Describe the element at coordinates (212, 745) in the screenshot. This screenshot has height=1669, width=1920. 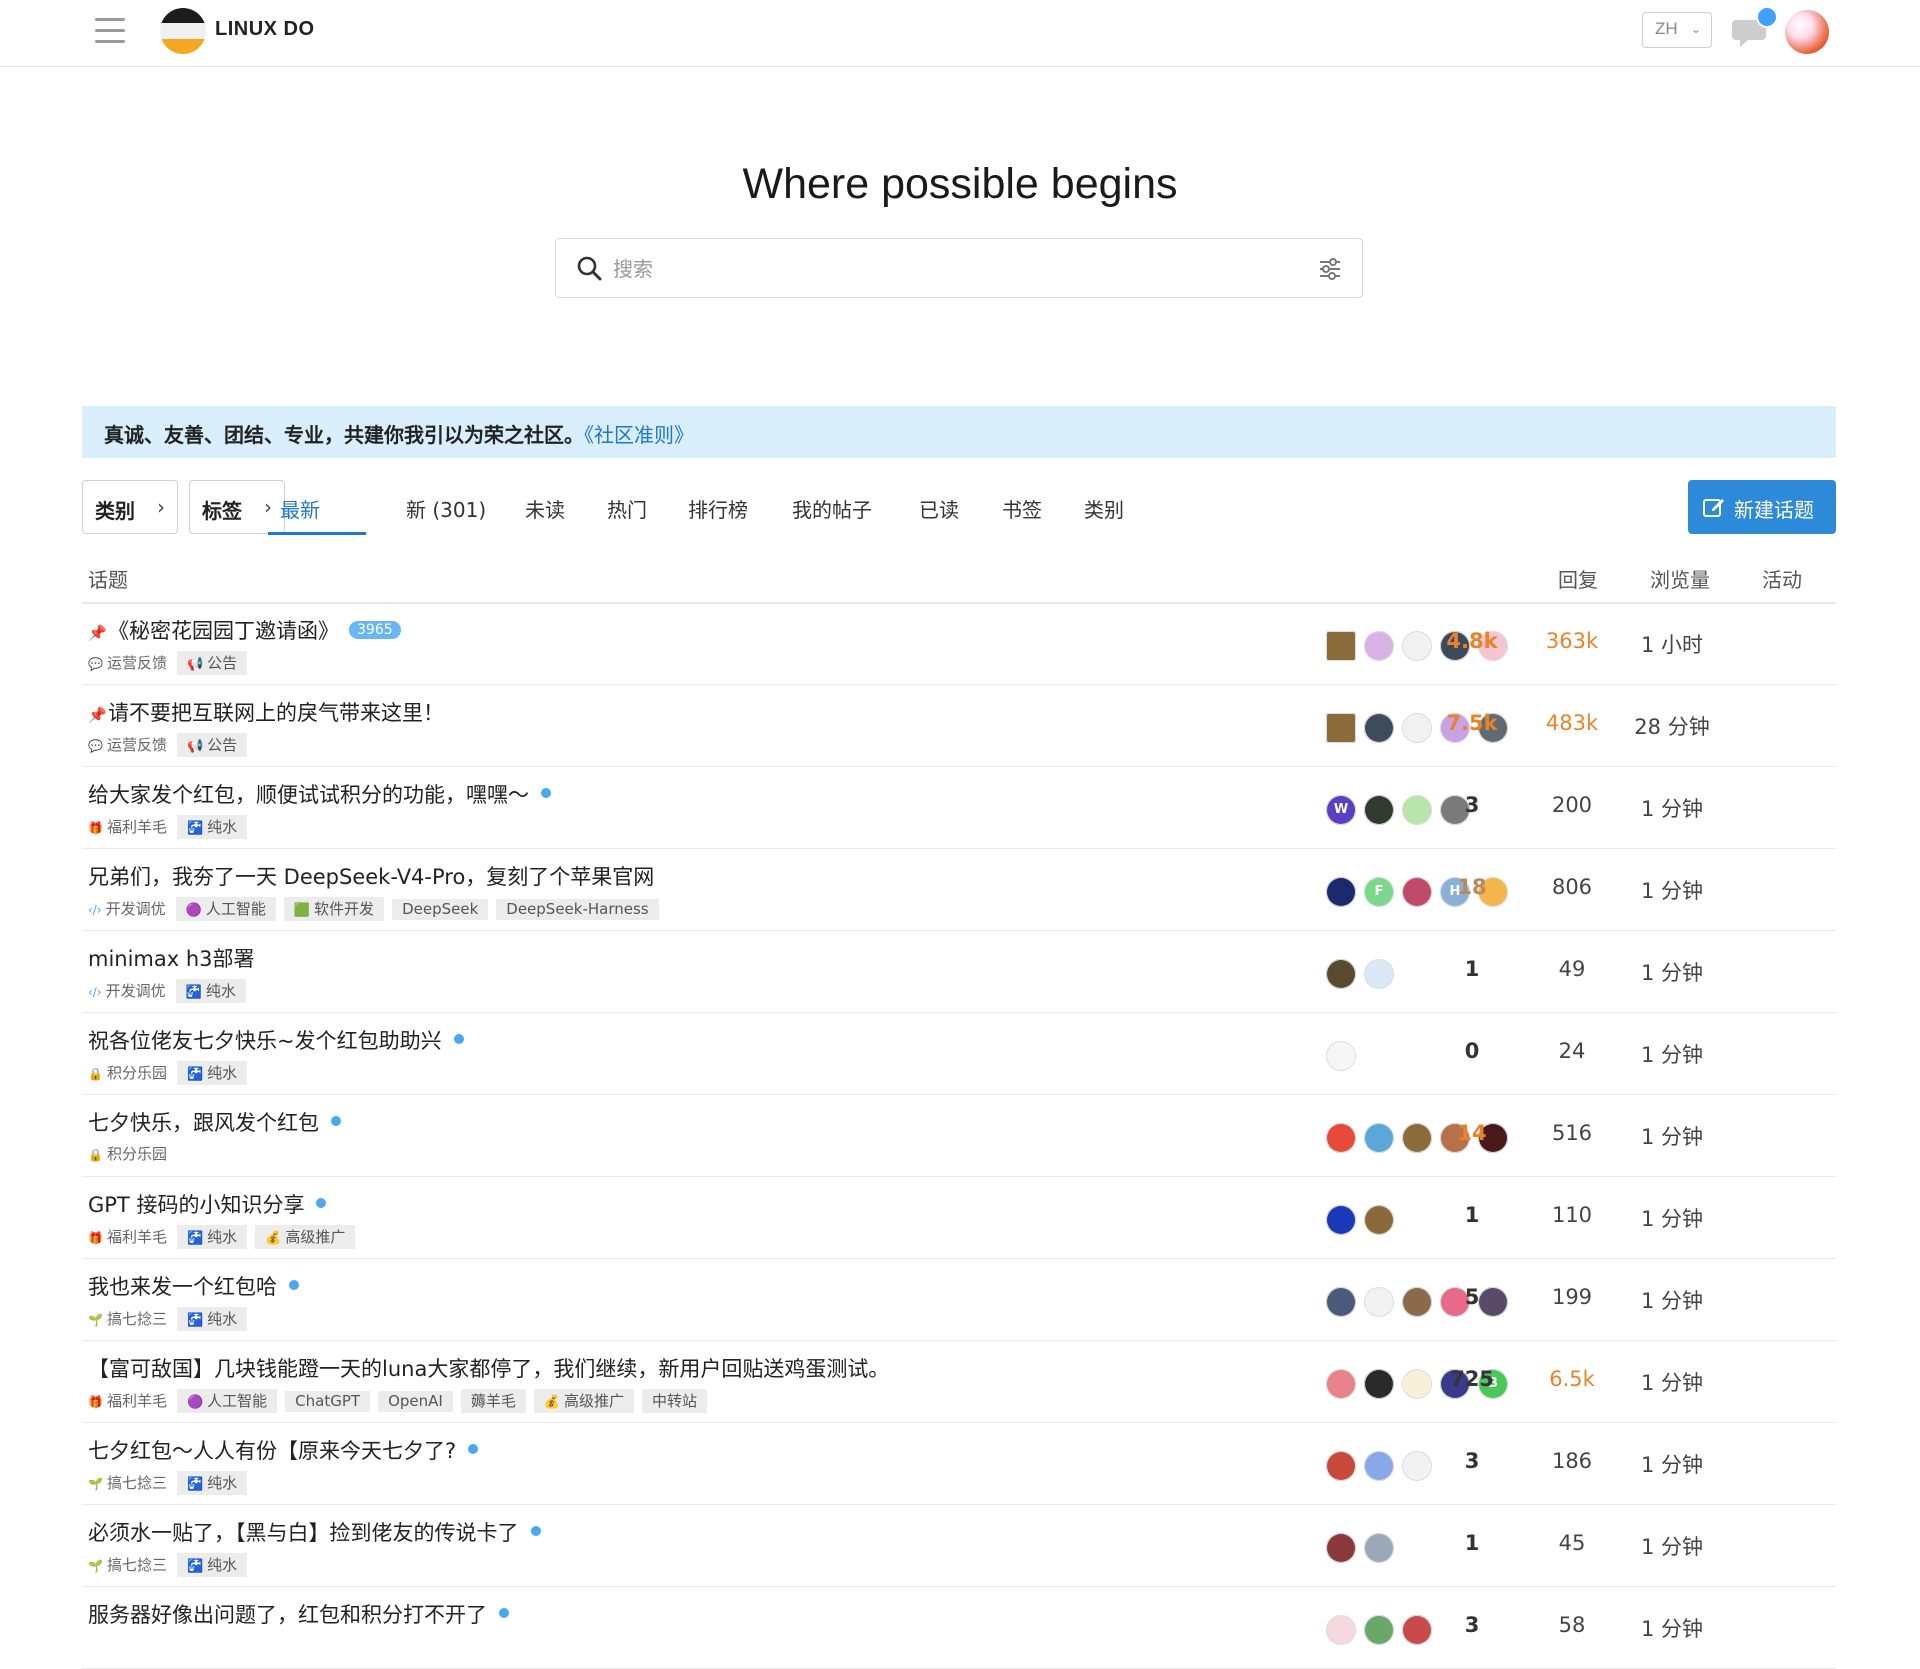
I see `tag-chip: 📢 公告` at that location.